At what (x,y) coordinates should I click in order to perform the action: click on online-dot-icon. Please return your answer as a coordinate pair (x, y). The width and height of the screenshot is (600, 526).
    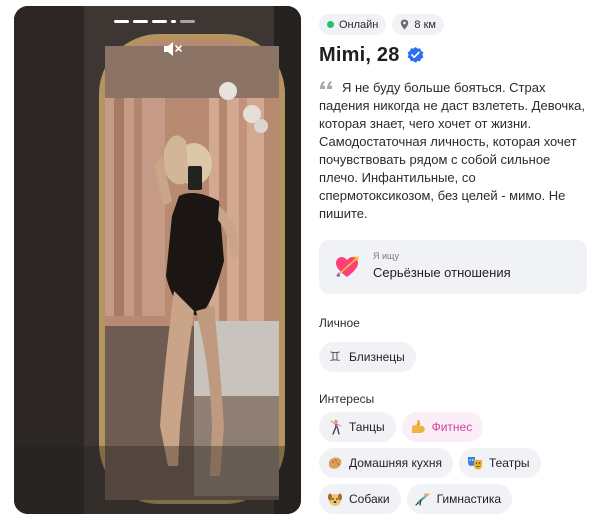
    Looking at the image, I should click on (330, 24).